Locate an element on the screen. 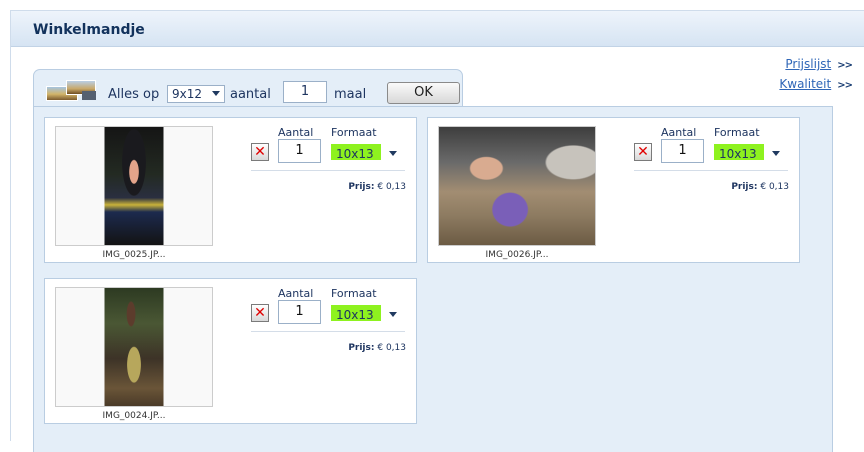 The image size is (864, 452). bulk-quantity-input: 1 is located at coordinates (305, 92).